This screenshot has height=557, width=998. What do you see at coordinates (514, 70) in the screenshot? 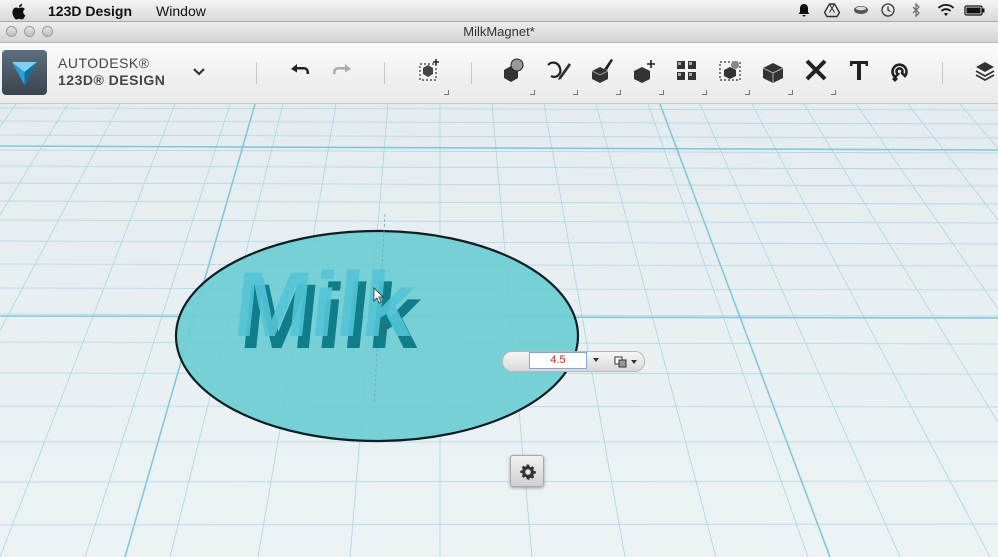
I see `primitives-icon` at bounding box center [514, 70].